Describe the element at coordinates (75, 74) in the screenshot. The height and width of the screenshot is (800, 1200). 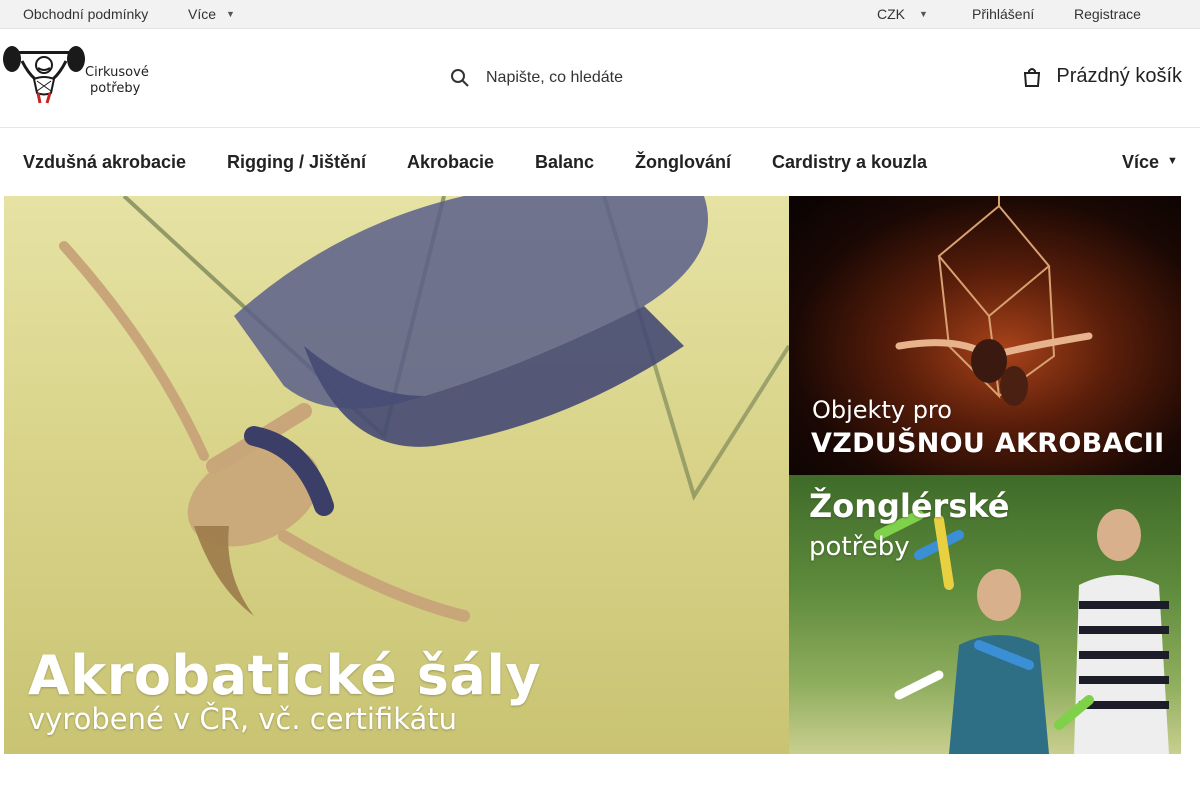
I see `site-logo: Cirkusové potřeby` at that location.